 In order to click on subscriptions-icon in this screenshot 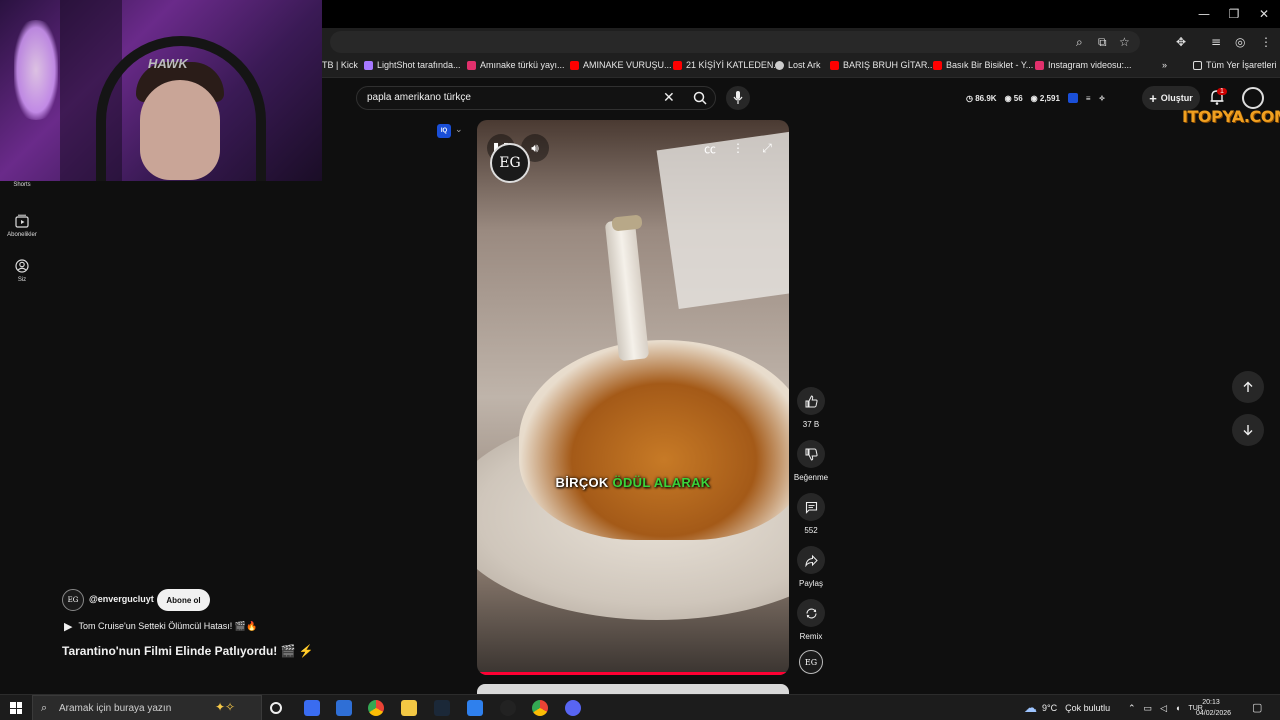, I will do `click(22, 221)`.